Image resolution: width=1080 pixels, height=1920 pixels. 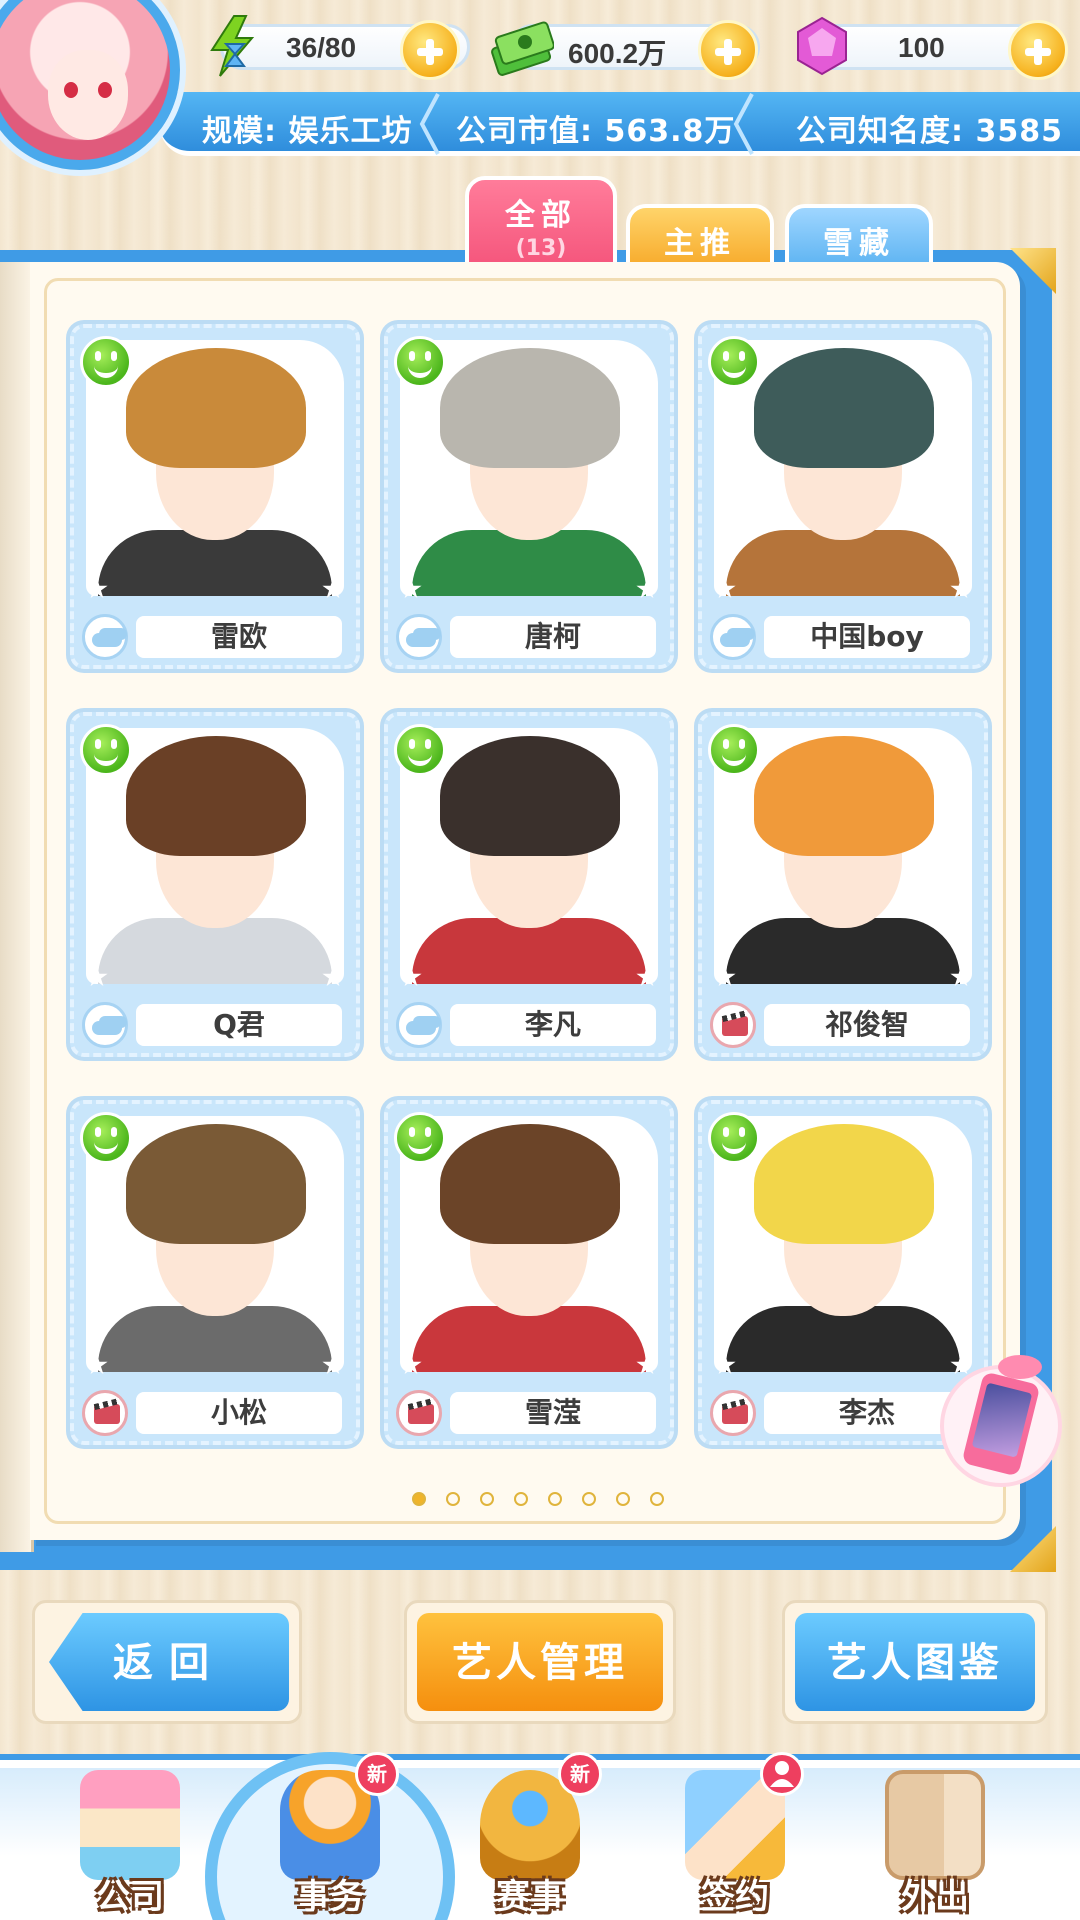 I want to click on artist-name: Q君, so click(x=239, y=1025).